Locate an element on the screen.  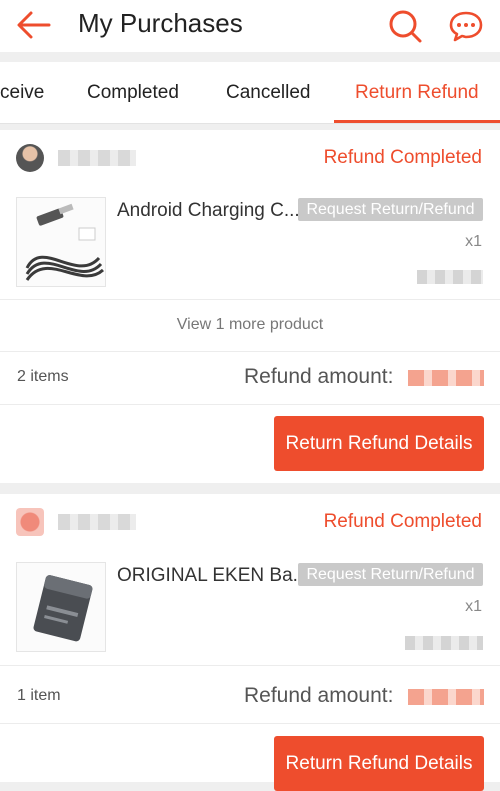
order-status-tabs: ceive Completed Cancelled Return Refund is located at coordinates (250, 93).